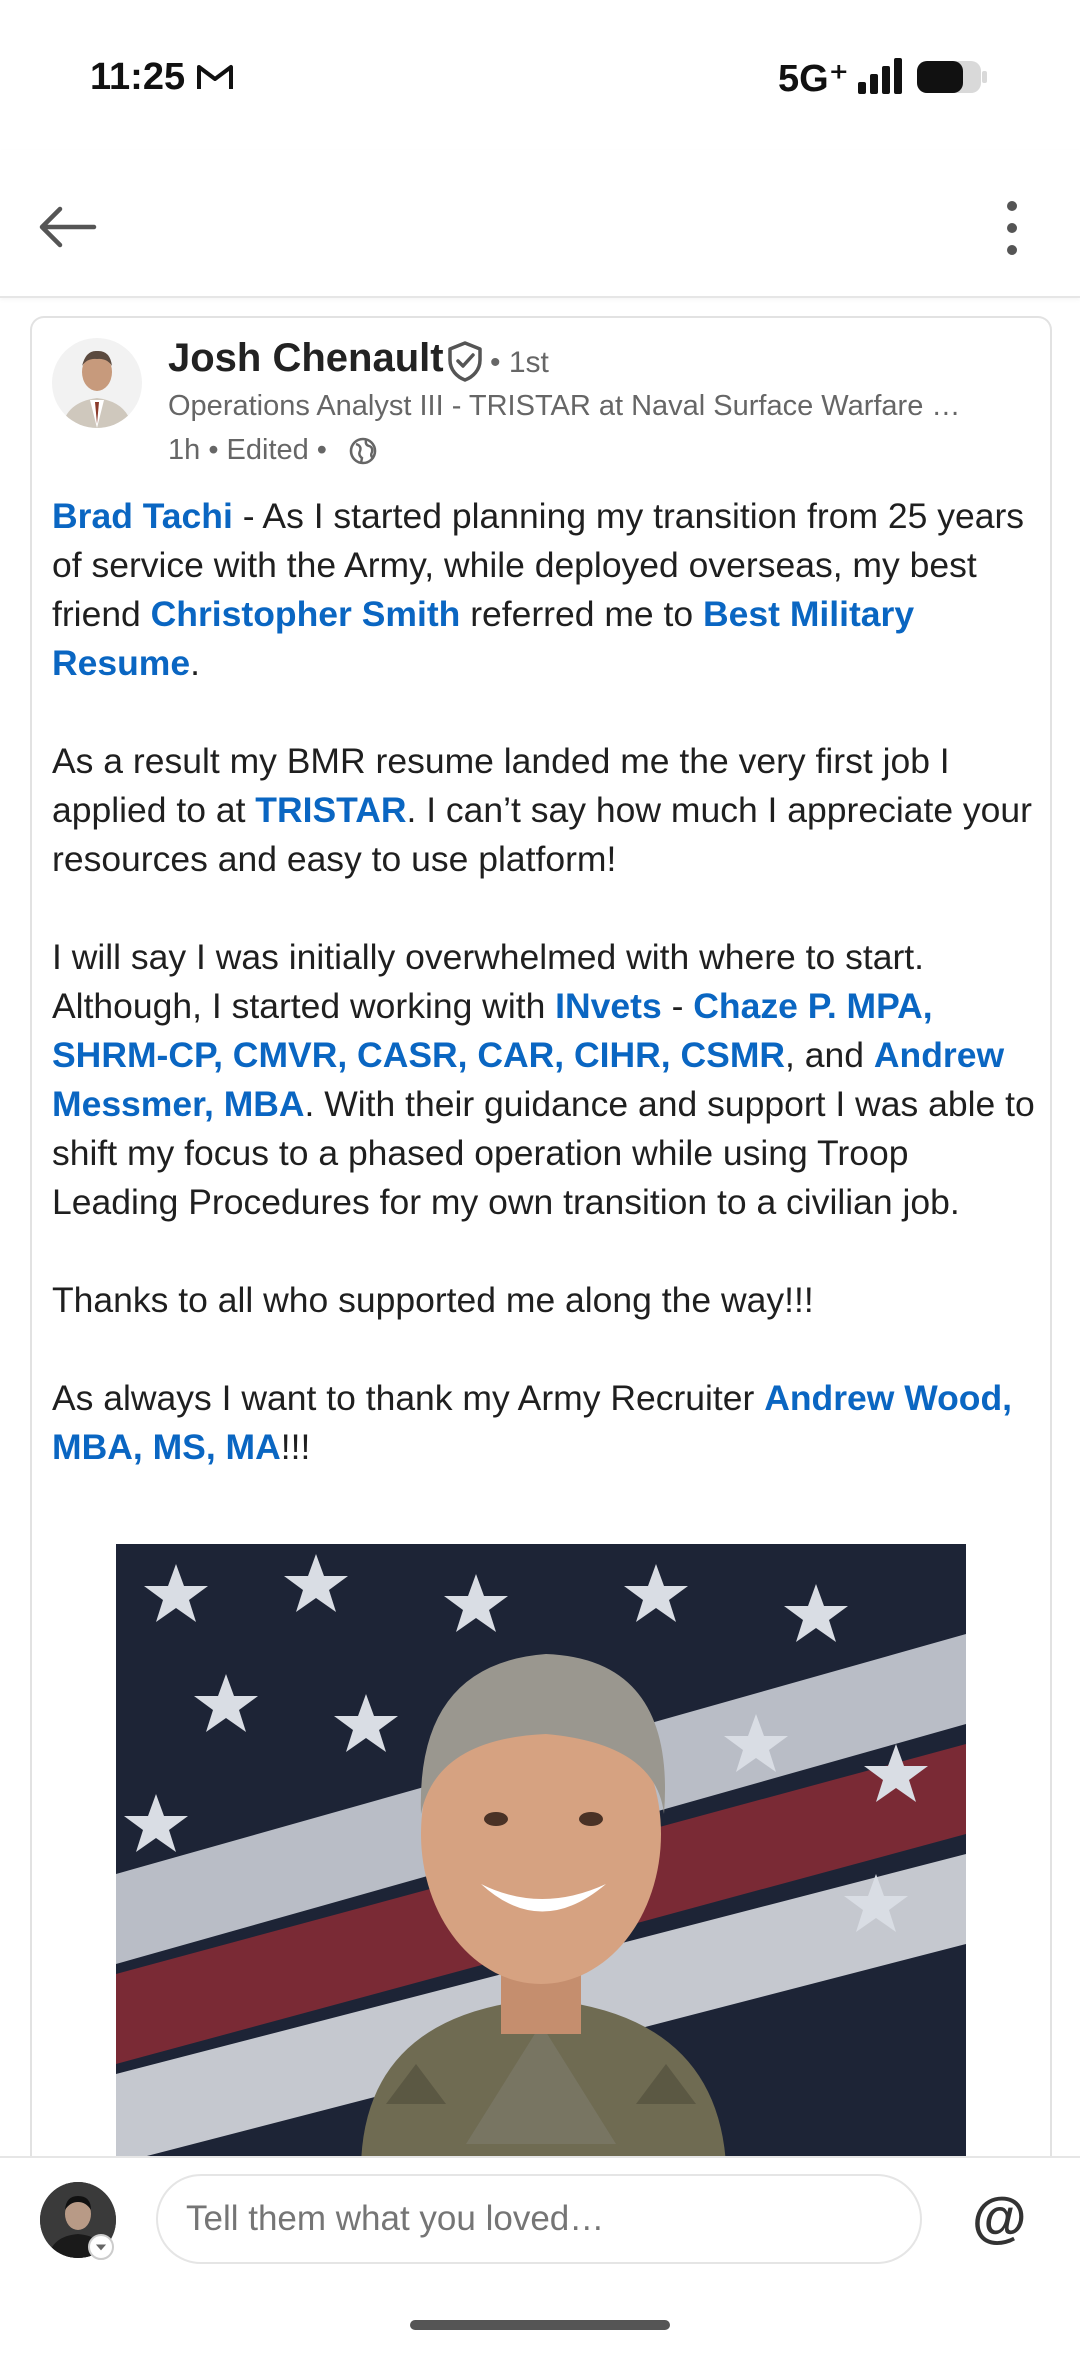 The width and height of the screenshot is (1080, 2366). Describe the element at coordinates (465, 361) in the screenshot. I see `verified-shield-icon` at that location.